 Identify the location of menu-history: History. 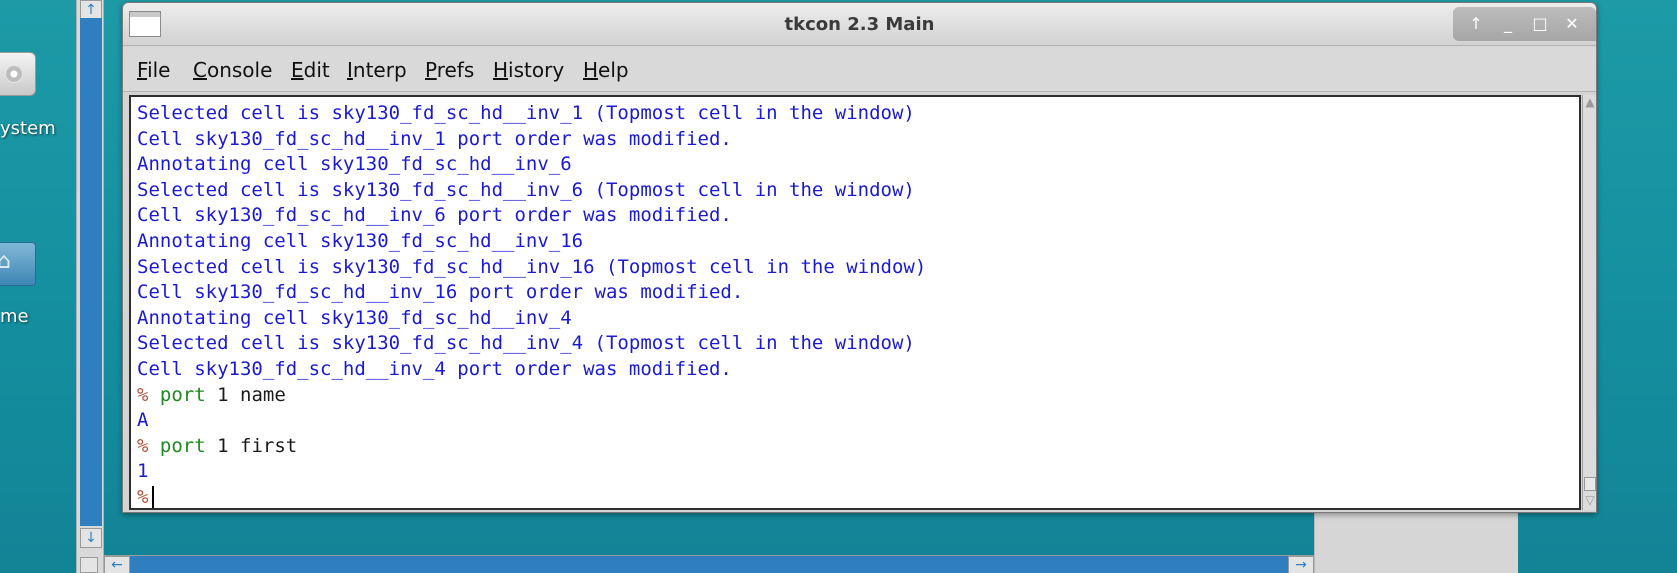
(528, 70).